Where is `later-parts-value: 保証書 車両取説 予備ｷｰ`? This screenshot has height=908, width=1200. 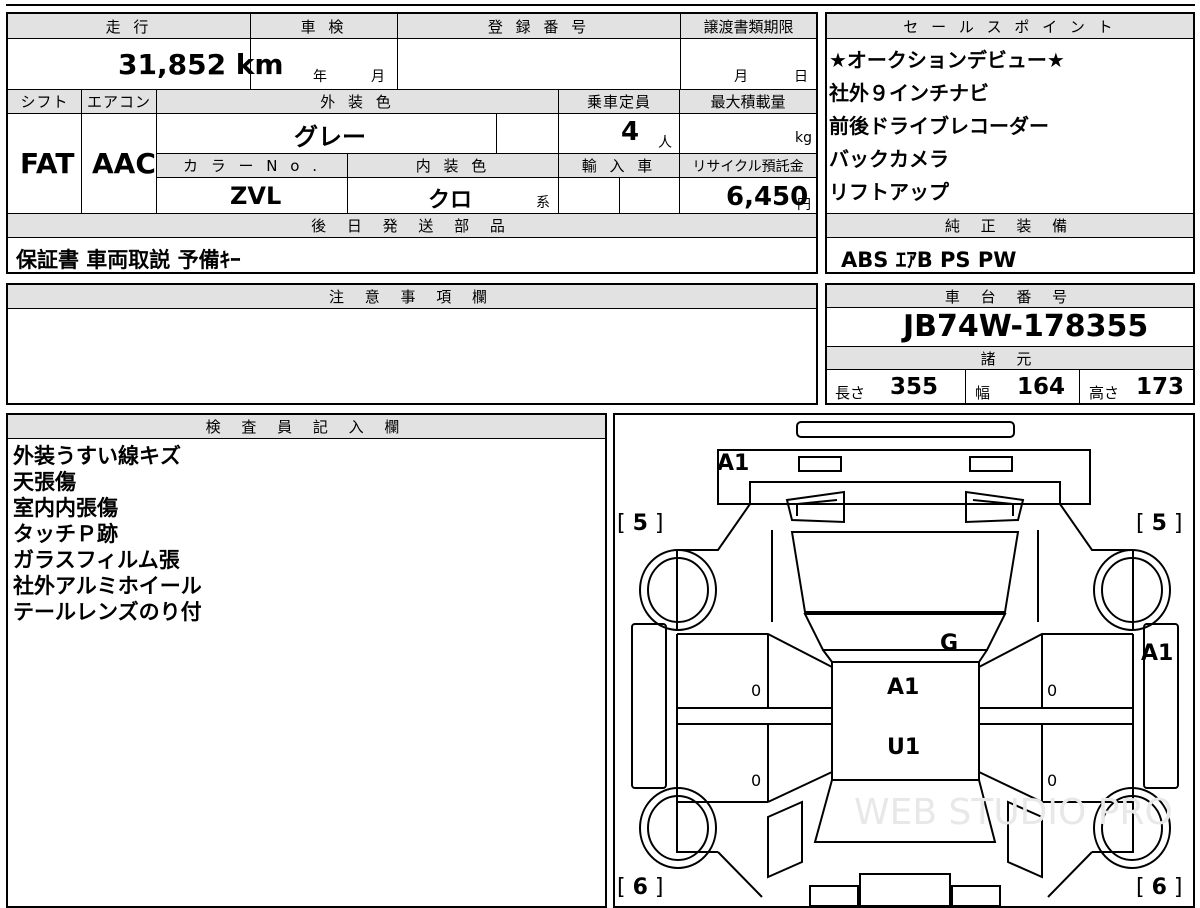
later-parts-value: 保証書 車両取説 予備ｷｰ is located at coordinates (128, 260).